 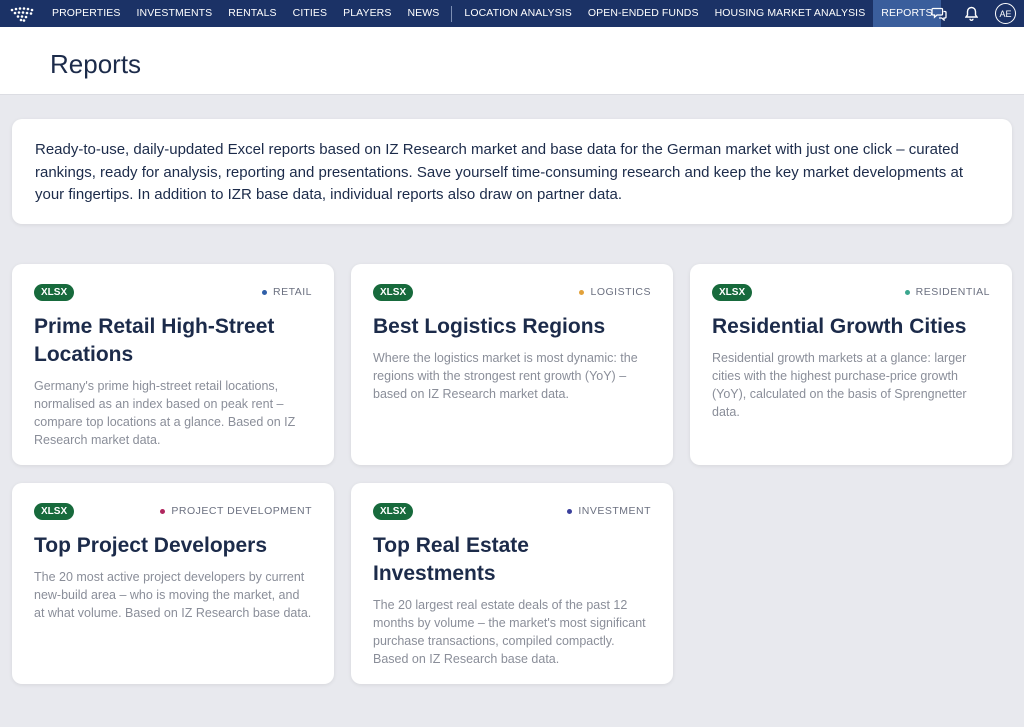 What do you see at coordinates (620, 292) in the screenshot?
I see `category-text: LOGISTICS` at bounding box center [620, 292].